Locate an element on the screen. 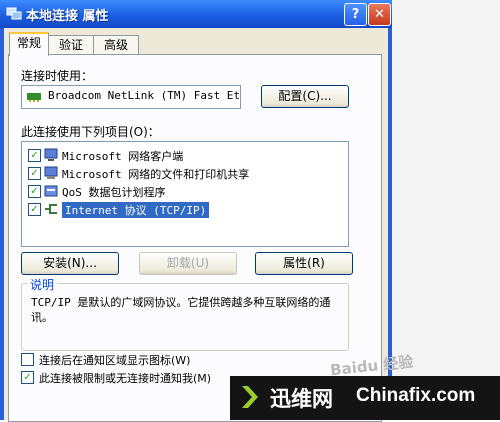 The image size is (500, 422). tab-advanced: 高级 is located at coordinates (116, 44).